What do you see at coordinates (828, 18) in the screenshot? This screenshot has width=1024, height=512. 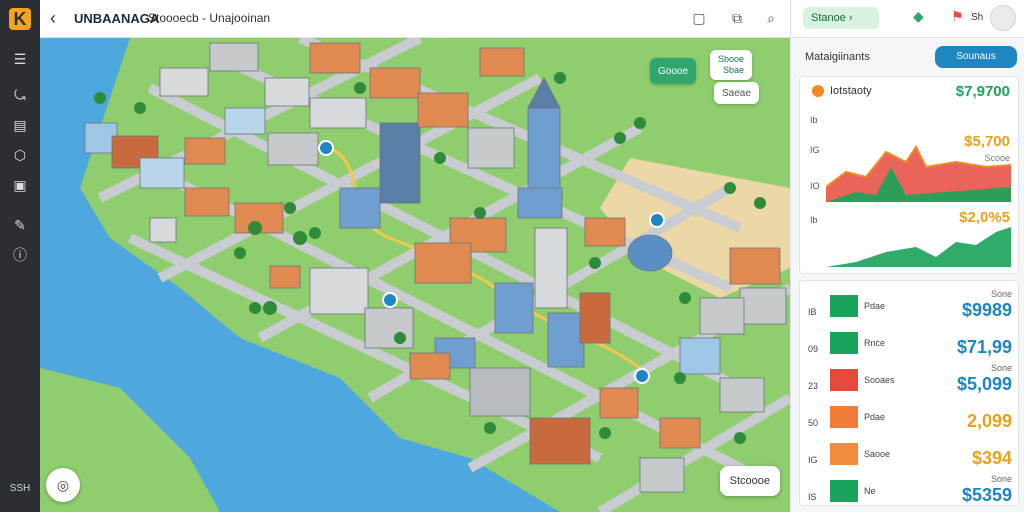 I see `search-pill-label: Stanoe` at bounding box center [828, 18].